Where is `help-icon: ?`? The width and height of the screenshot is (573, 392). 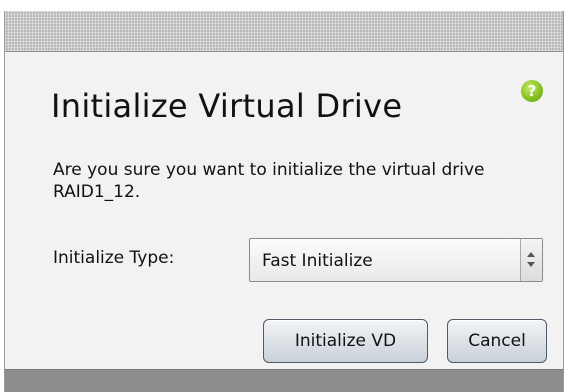 help-icon: ? is located at coordinates (532, 91).